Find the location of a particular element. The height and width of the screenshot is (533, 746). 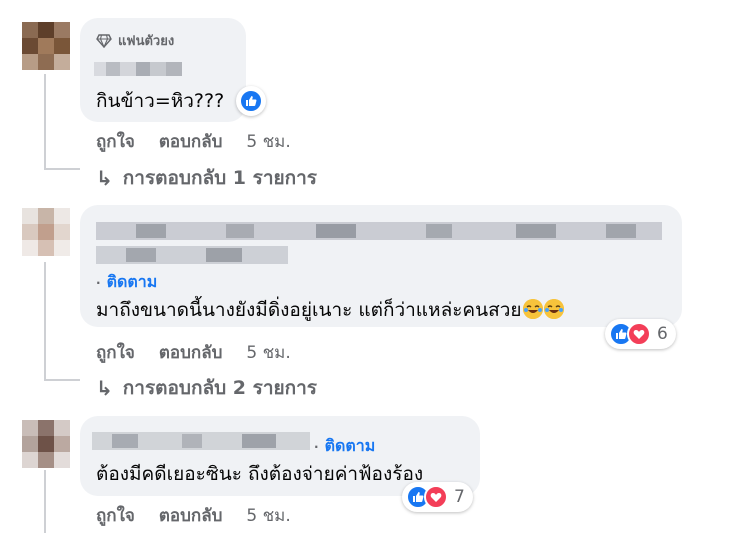

reaction-summary: 6 is located at coordinates (640, 334).